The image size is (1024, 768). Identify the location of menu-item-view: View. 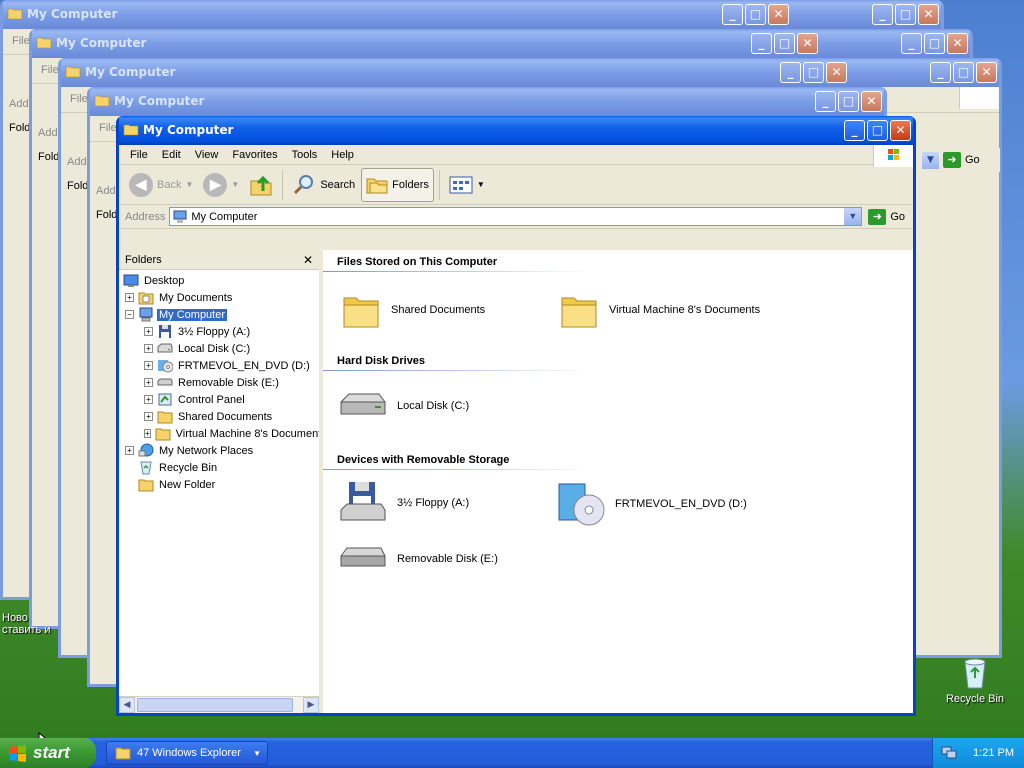
(207, 155).